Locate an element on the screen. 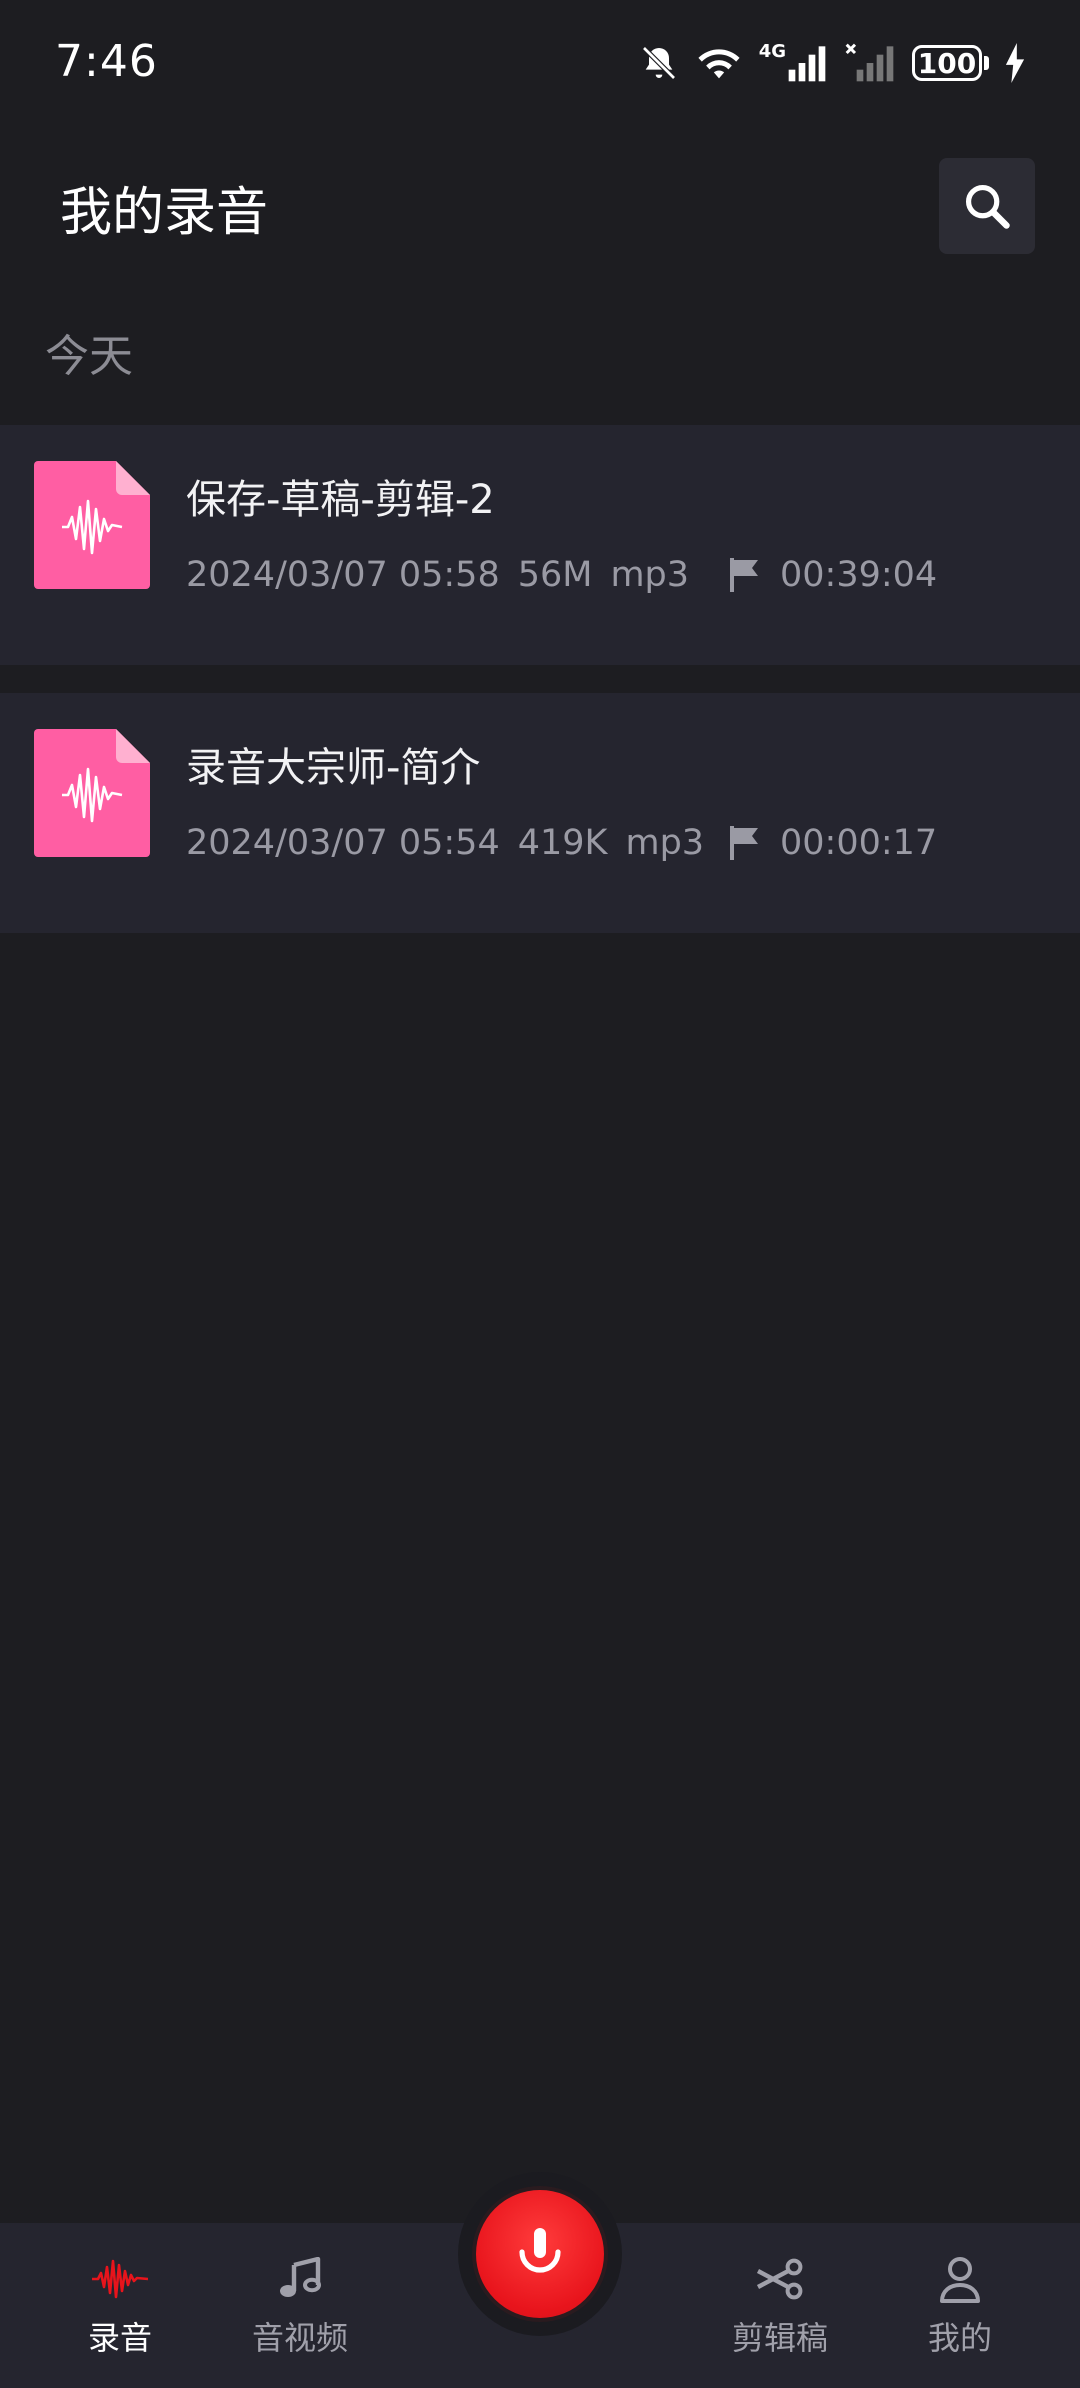 The image size is (1080, 2388). network-type-label: 4G is located at coordinates (772, 51).